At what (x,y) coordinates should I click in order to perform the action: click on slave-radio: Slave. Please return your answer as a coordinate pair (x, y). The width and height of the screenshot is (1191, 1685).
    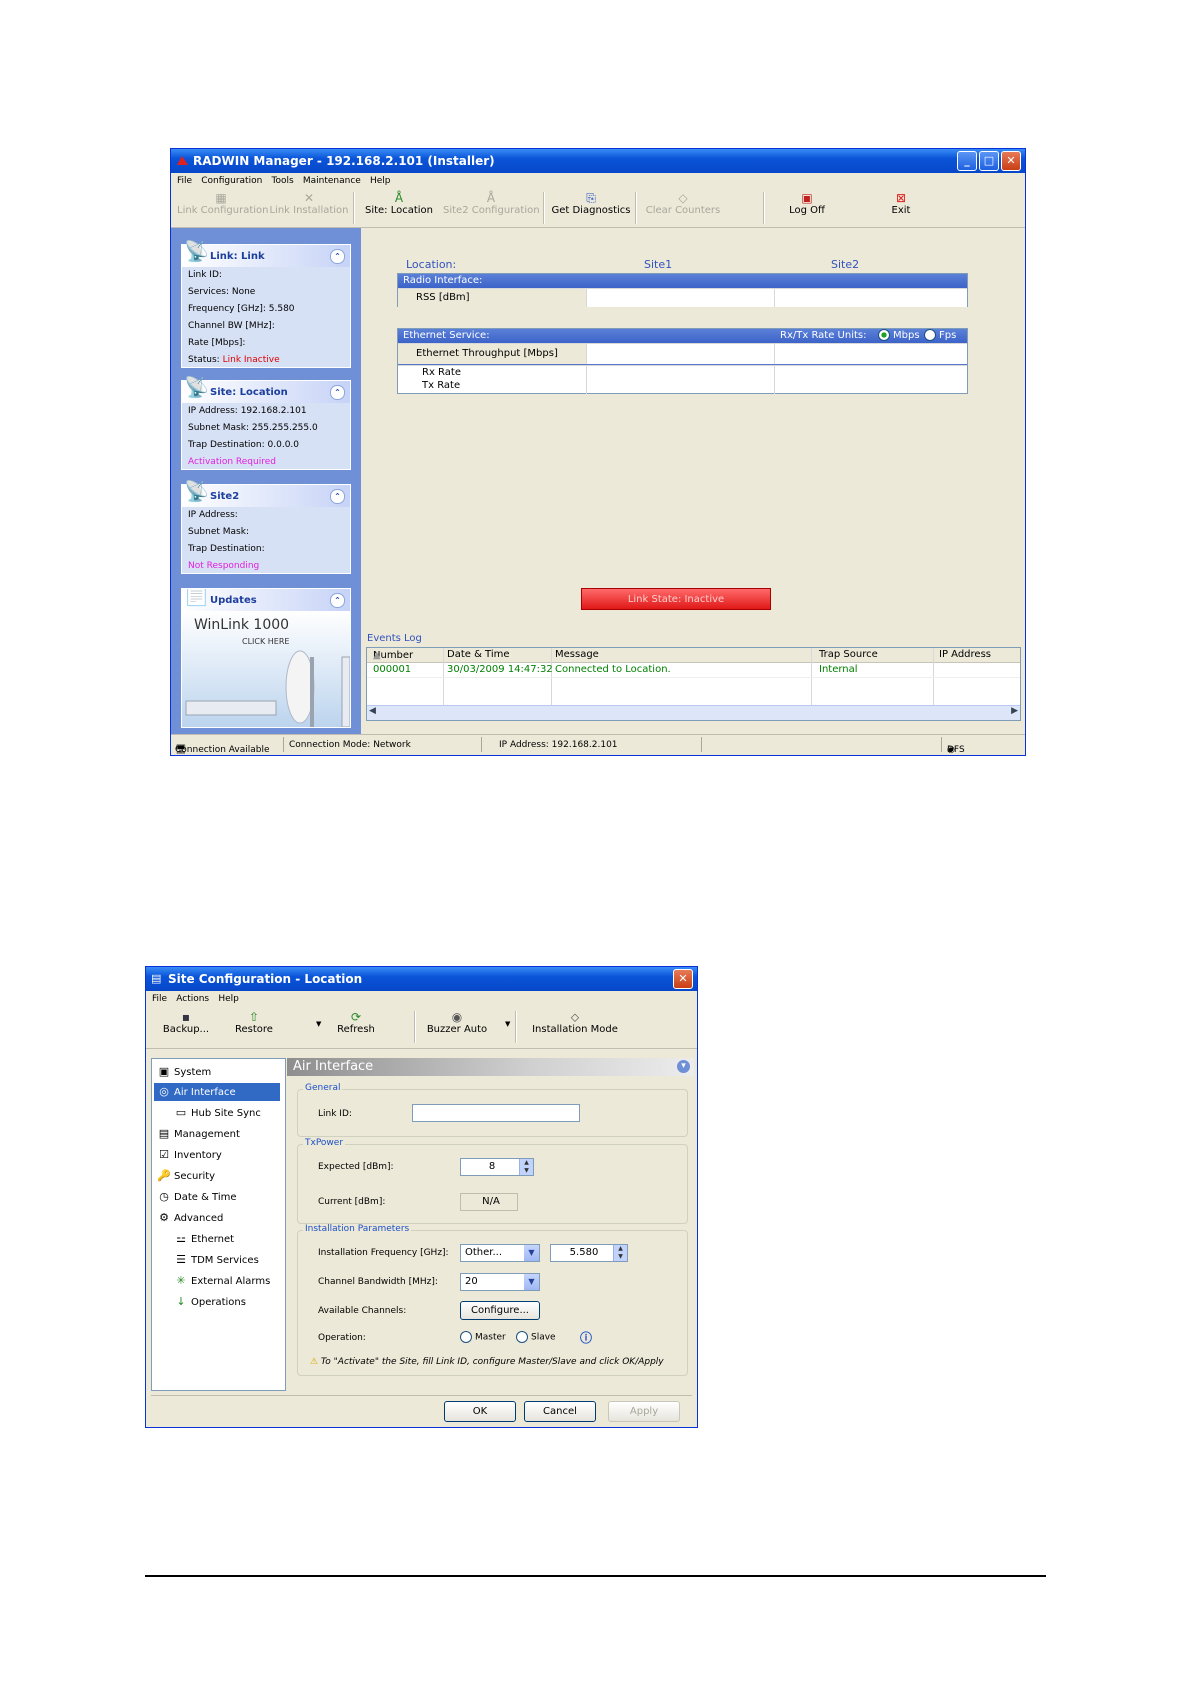
    Looking at the image, I should click on (536, 1337).